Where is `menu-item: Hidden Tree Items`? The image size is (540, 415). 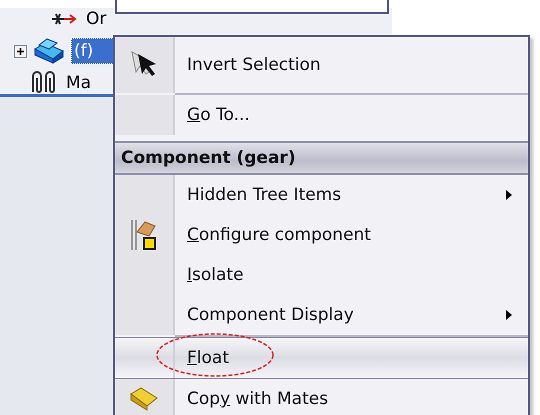
menu-item: Hidden Tree Items is located at coordinates (321, 195).